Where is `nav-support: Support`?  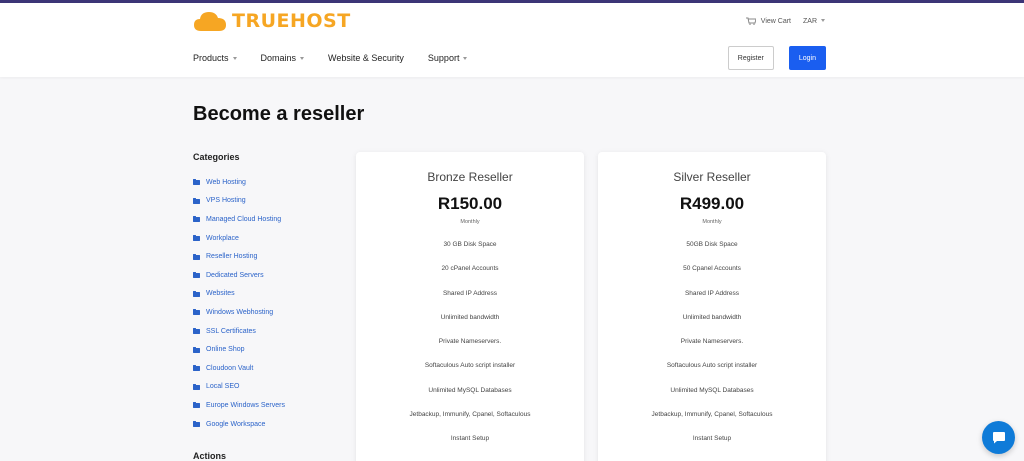 nav-support: Support is located at coordinates (448, 58).